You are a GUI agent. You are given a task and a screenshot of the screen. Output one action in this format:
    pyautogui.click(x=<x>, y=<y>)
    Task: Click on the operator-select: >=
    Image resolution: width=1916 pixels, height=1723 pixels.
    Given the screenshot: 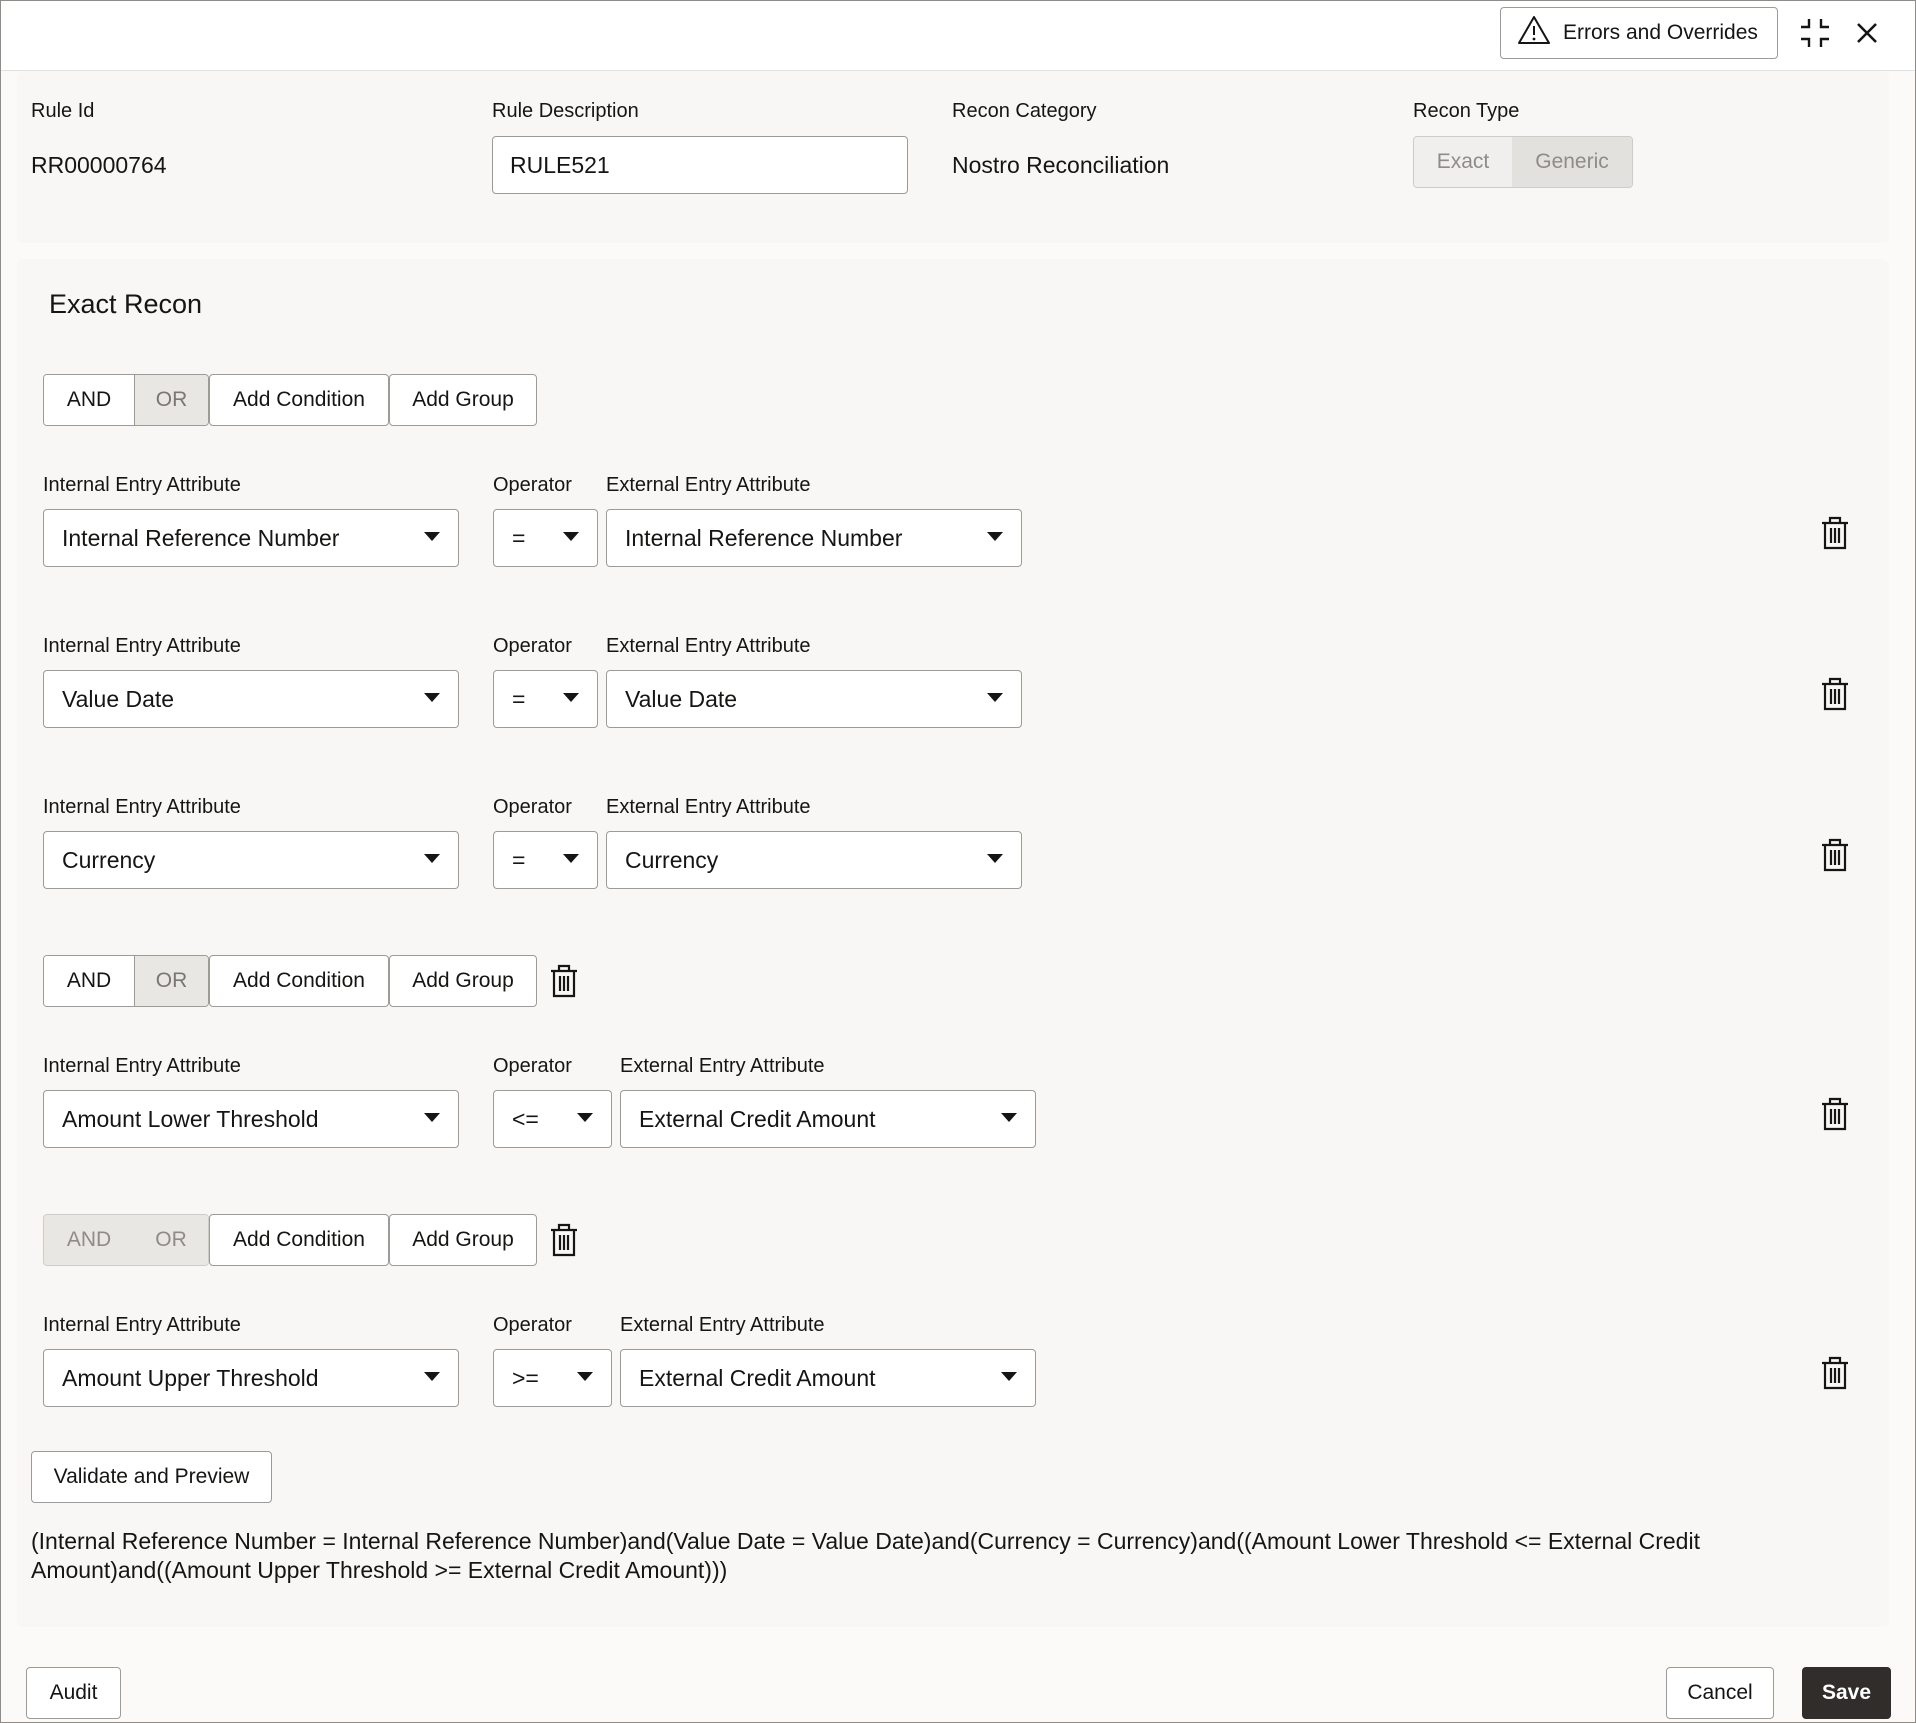 What is the action you would take?
    pyautogui.click(x=552, y=1378)
    